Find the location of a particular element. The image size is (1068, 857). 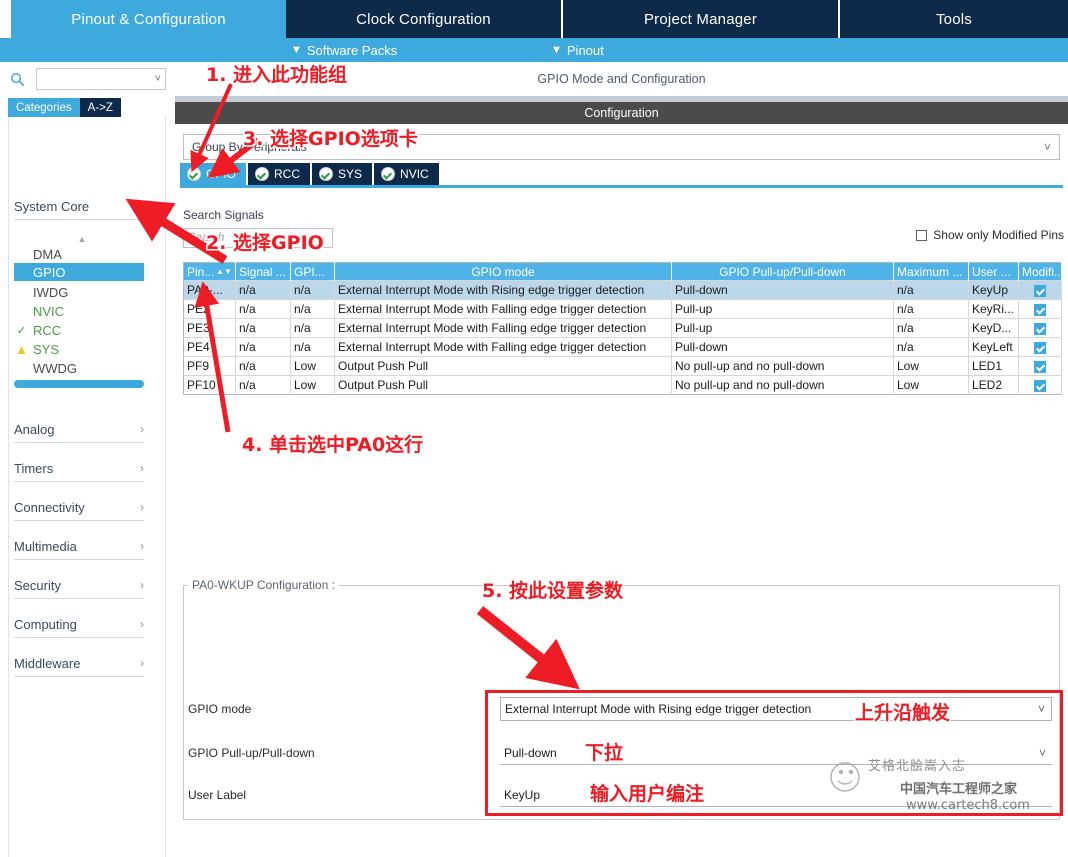

sidebar-search-input: ˅ is located at coordinates (101, 79).